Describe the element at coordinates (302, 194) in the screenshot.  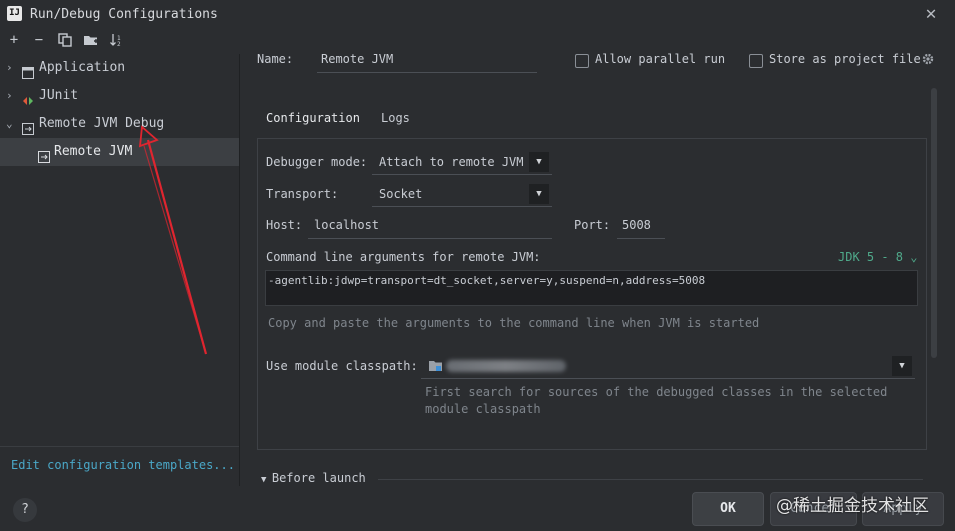
I see `transport-label: Transport:` at that location.